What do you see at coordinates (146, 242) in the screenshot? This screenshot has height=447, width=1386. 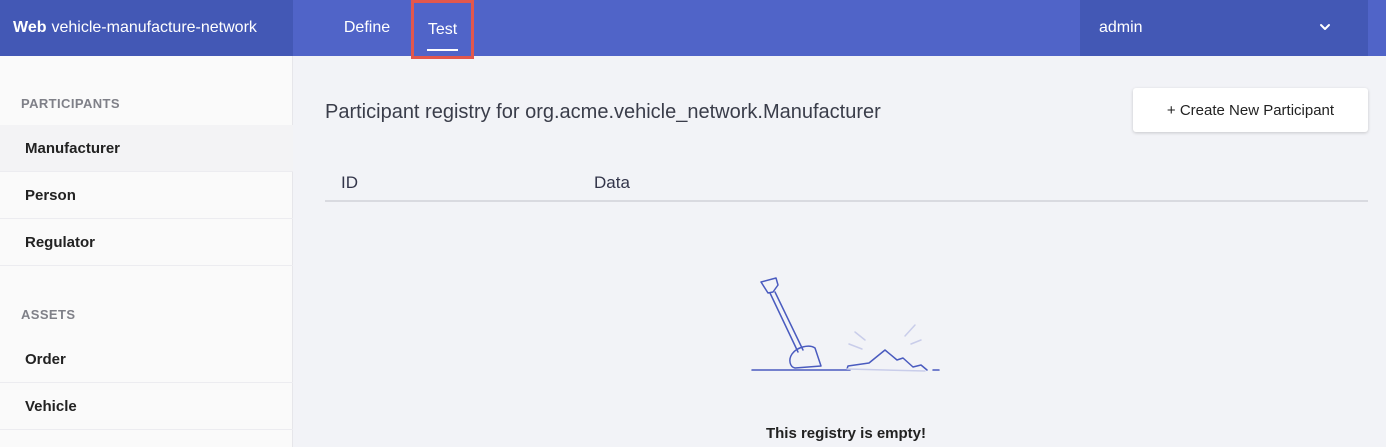 I see `sidebar-item-regulator: Regulator` at bounding box center [146, 242].